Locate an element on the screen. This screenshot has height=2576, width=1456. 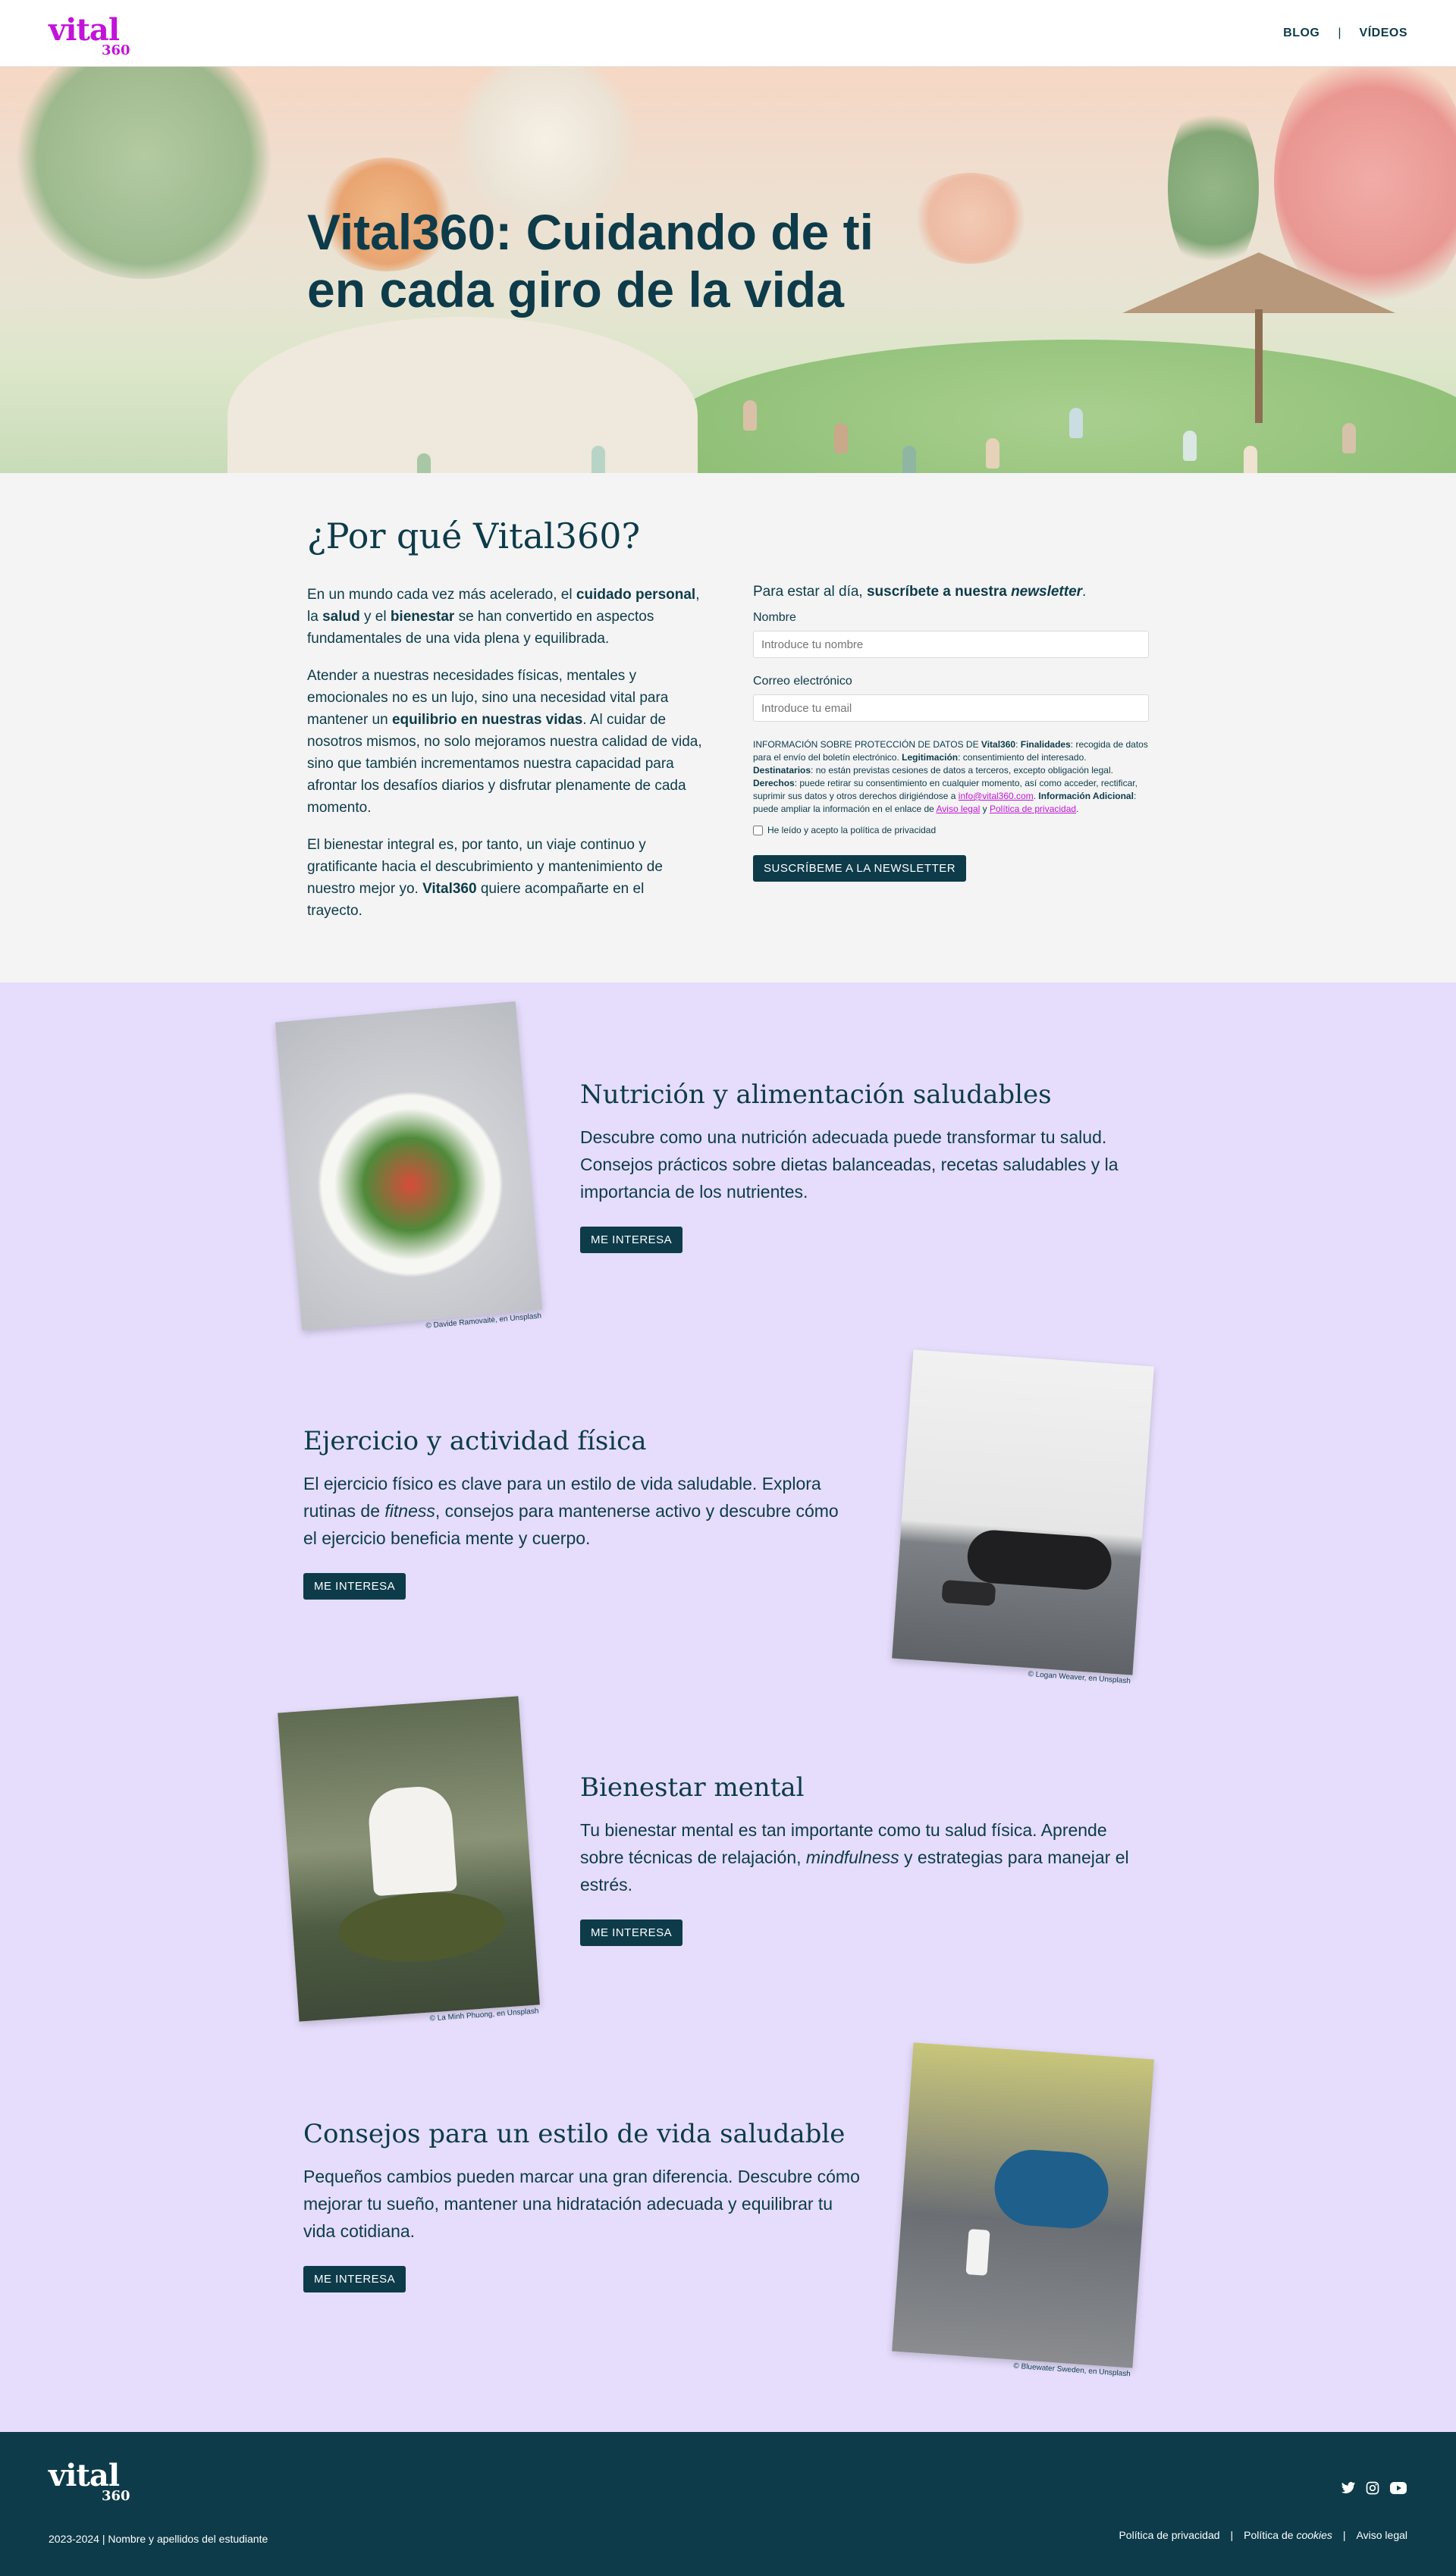
footer-legal-link: Aviso legal is located at coordinates (1382, 2535).